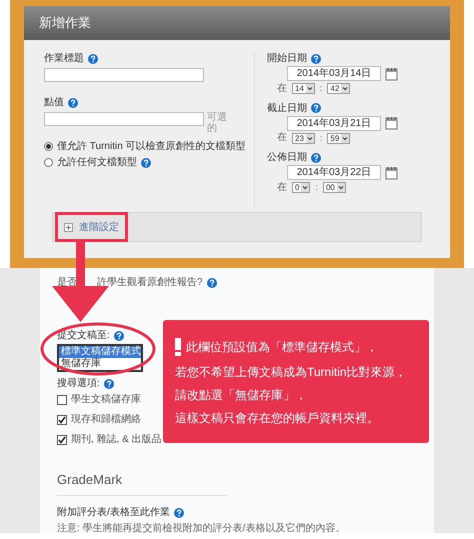 This screenshot has width=474, height=539. What do you see at coordinates (106, 399) in the screenshot?
I see `checkbox-label: 學生文稿儲存庫` at bounding box center [106, 399].